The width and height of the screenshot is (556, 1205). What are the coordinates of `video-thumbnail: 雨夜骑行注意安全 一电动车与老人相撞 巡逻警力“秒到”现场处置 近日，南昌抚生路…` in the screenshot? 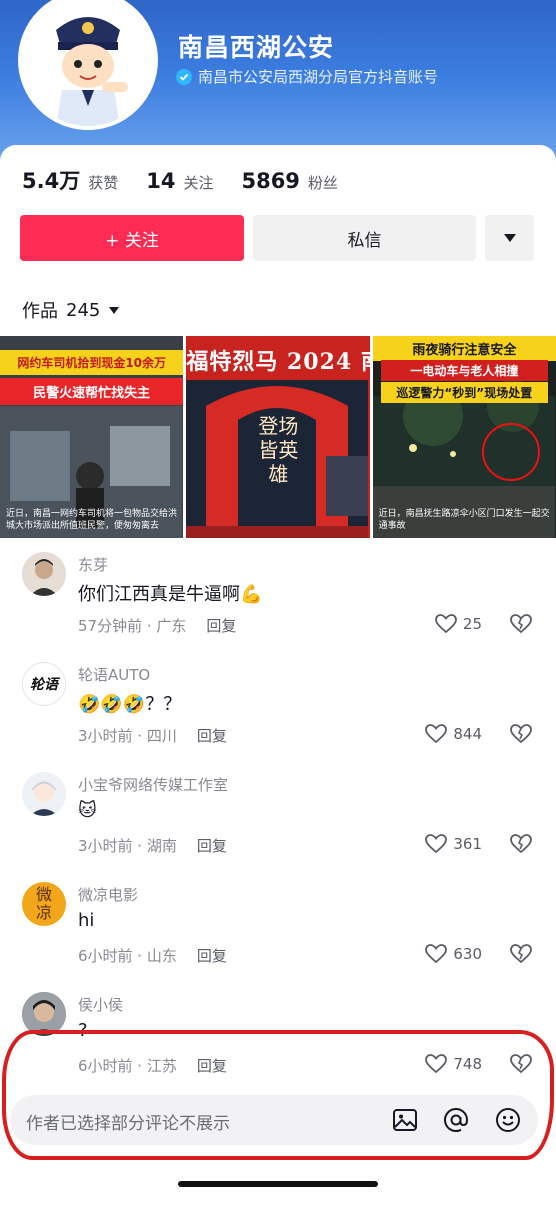 It's located at (464, 437).